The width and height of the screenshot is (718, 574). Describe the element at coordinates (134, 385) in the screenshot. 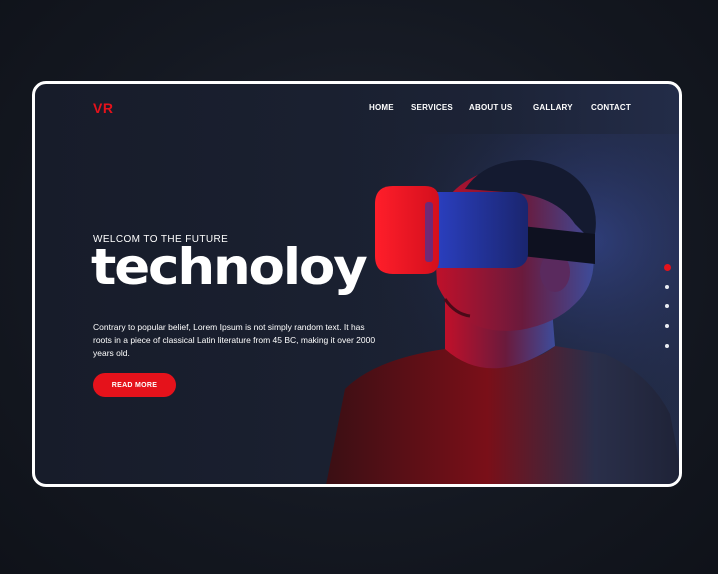

I see `read-more-button: READ MORE` at that location.